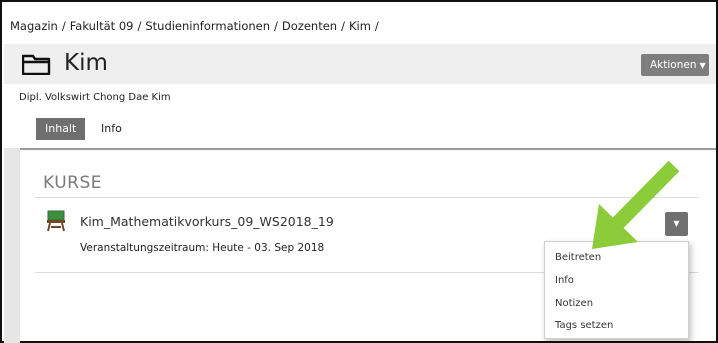 Image resolution: width=718 pixels, height=343 pixels. I want to click on breadcrumb-item-magazin: Magazin, so click(34, 26).